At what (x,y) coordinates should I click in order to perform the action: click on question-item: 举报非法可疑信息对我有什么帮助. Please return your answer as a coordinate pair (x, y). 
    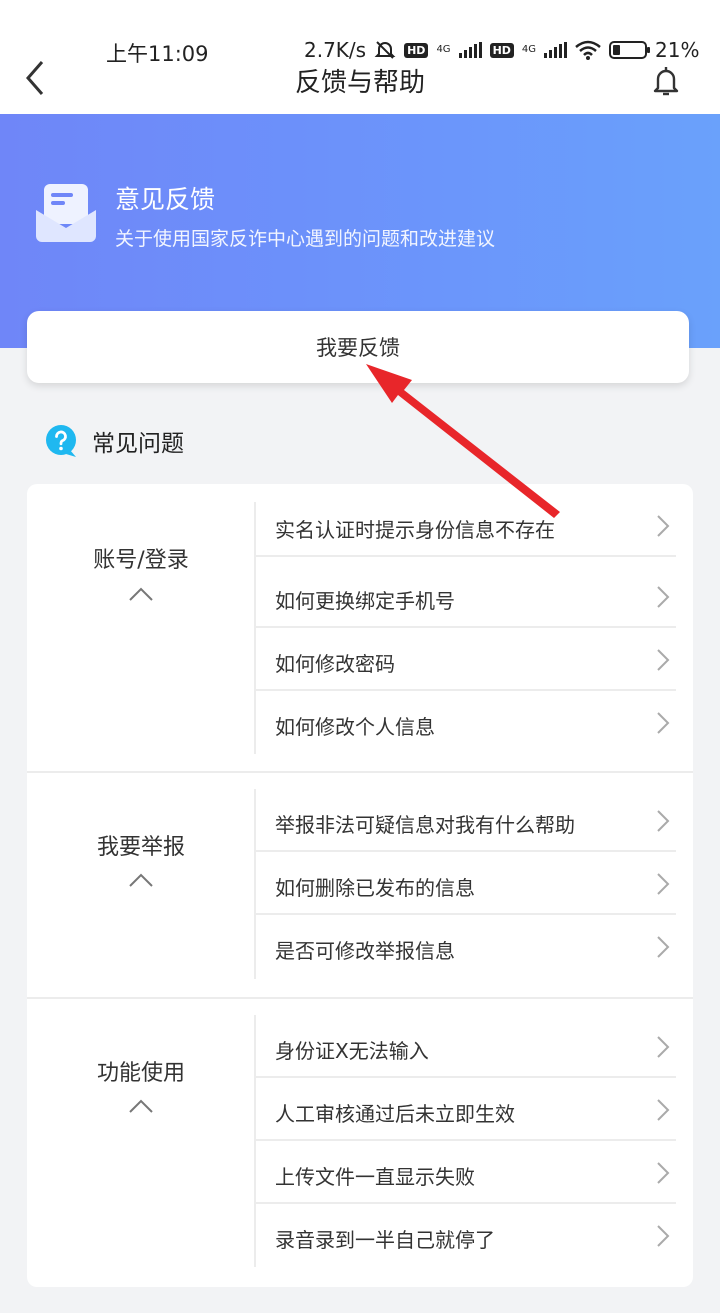
    Looking at the image, I should click on (466, 820).